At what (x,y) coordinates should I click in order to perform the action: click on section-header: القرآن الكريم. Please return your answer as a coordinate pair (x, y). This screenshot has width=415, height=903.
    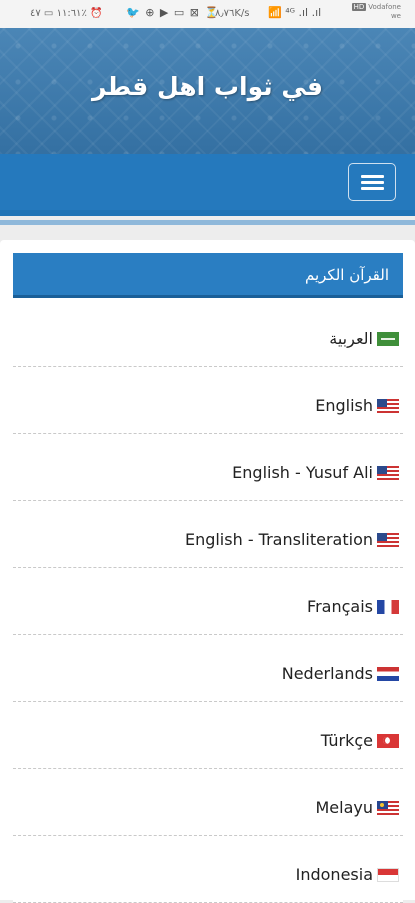
    Looking at the image, I should click on (208, 275).